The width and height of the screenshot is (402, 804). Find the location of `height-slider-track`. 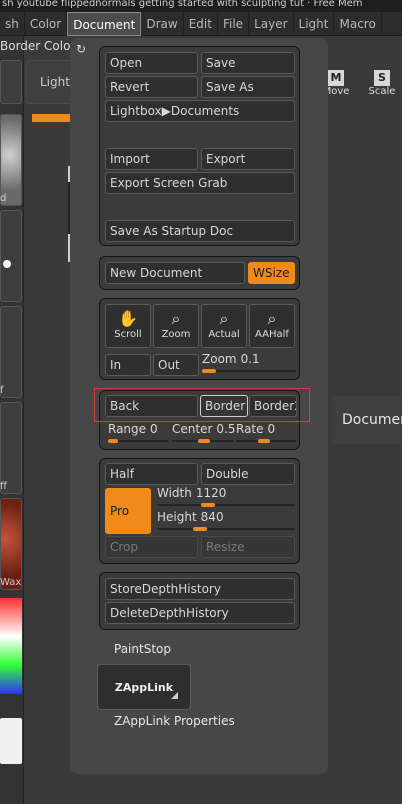

height-slider-track is located at coordinates (226, 529).